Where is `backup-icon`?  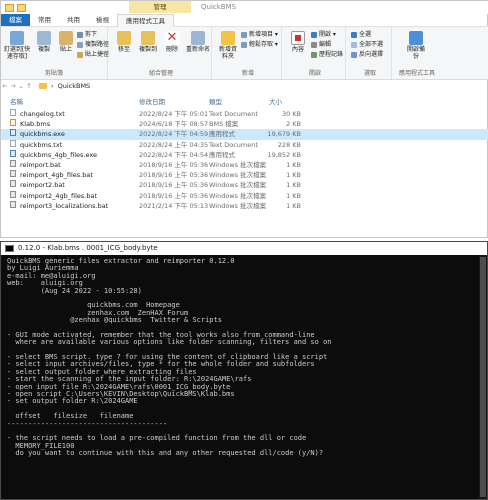
backup-icon is located at coordinates (416, 38).